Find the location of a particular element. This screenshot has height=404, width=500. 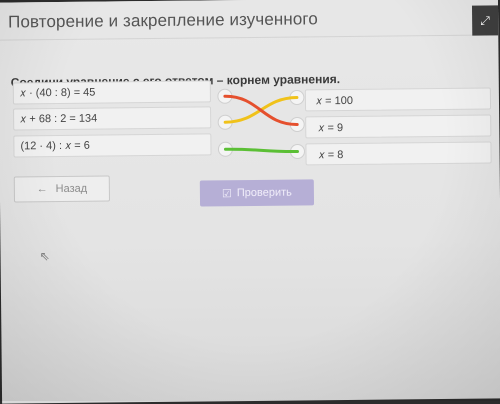

back-button-label: Назад is located at coordinates (71, 189).